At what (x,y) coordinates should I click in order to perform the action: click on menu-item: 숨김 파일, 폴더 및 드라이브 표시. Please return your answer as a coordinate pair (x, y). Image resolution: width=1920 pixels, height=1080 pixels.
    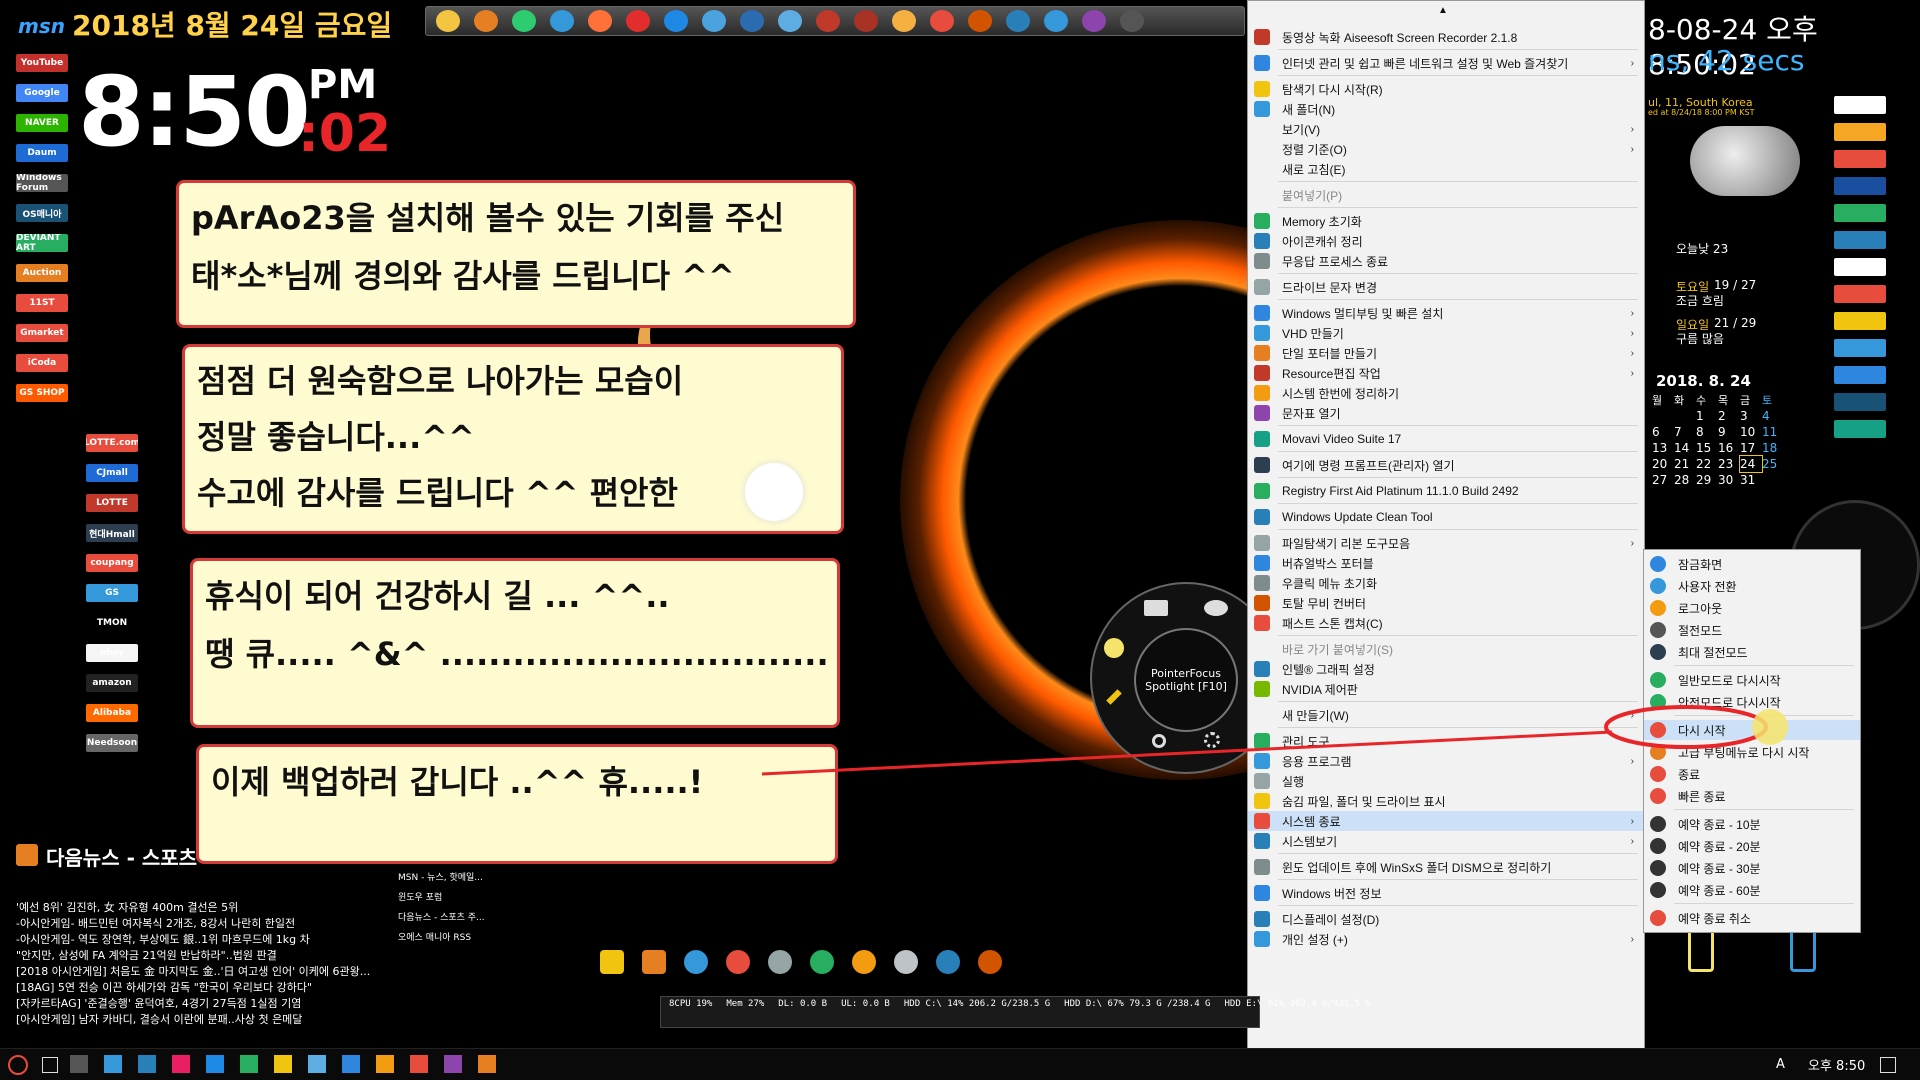
    Looking at the image, I should click on (1446, 801).